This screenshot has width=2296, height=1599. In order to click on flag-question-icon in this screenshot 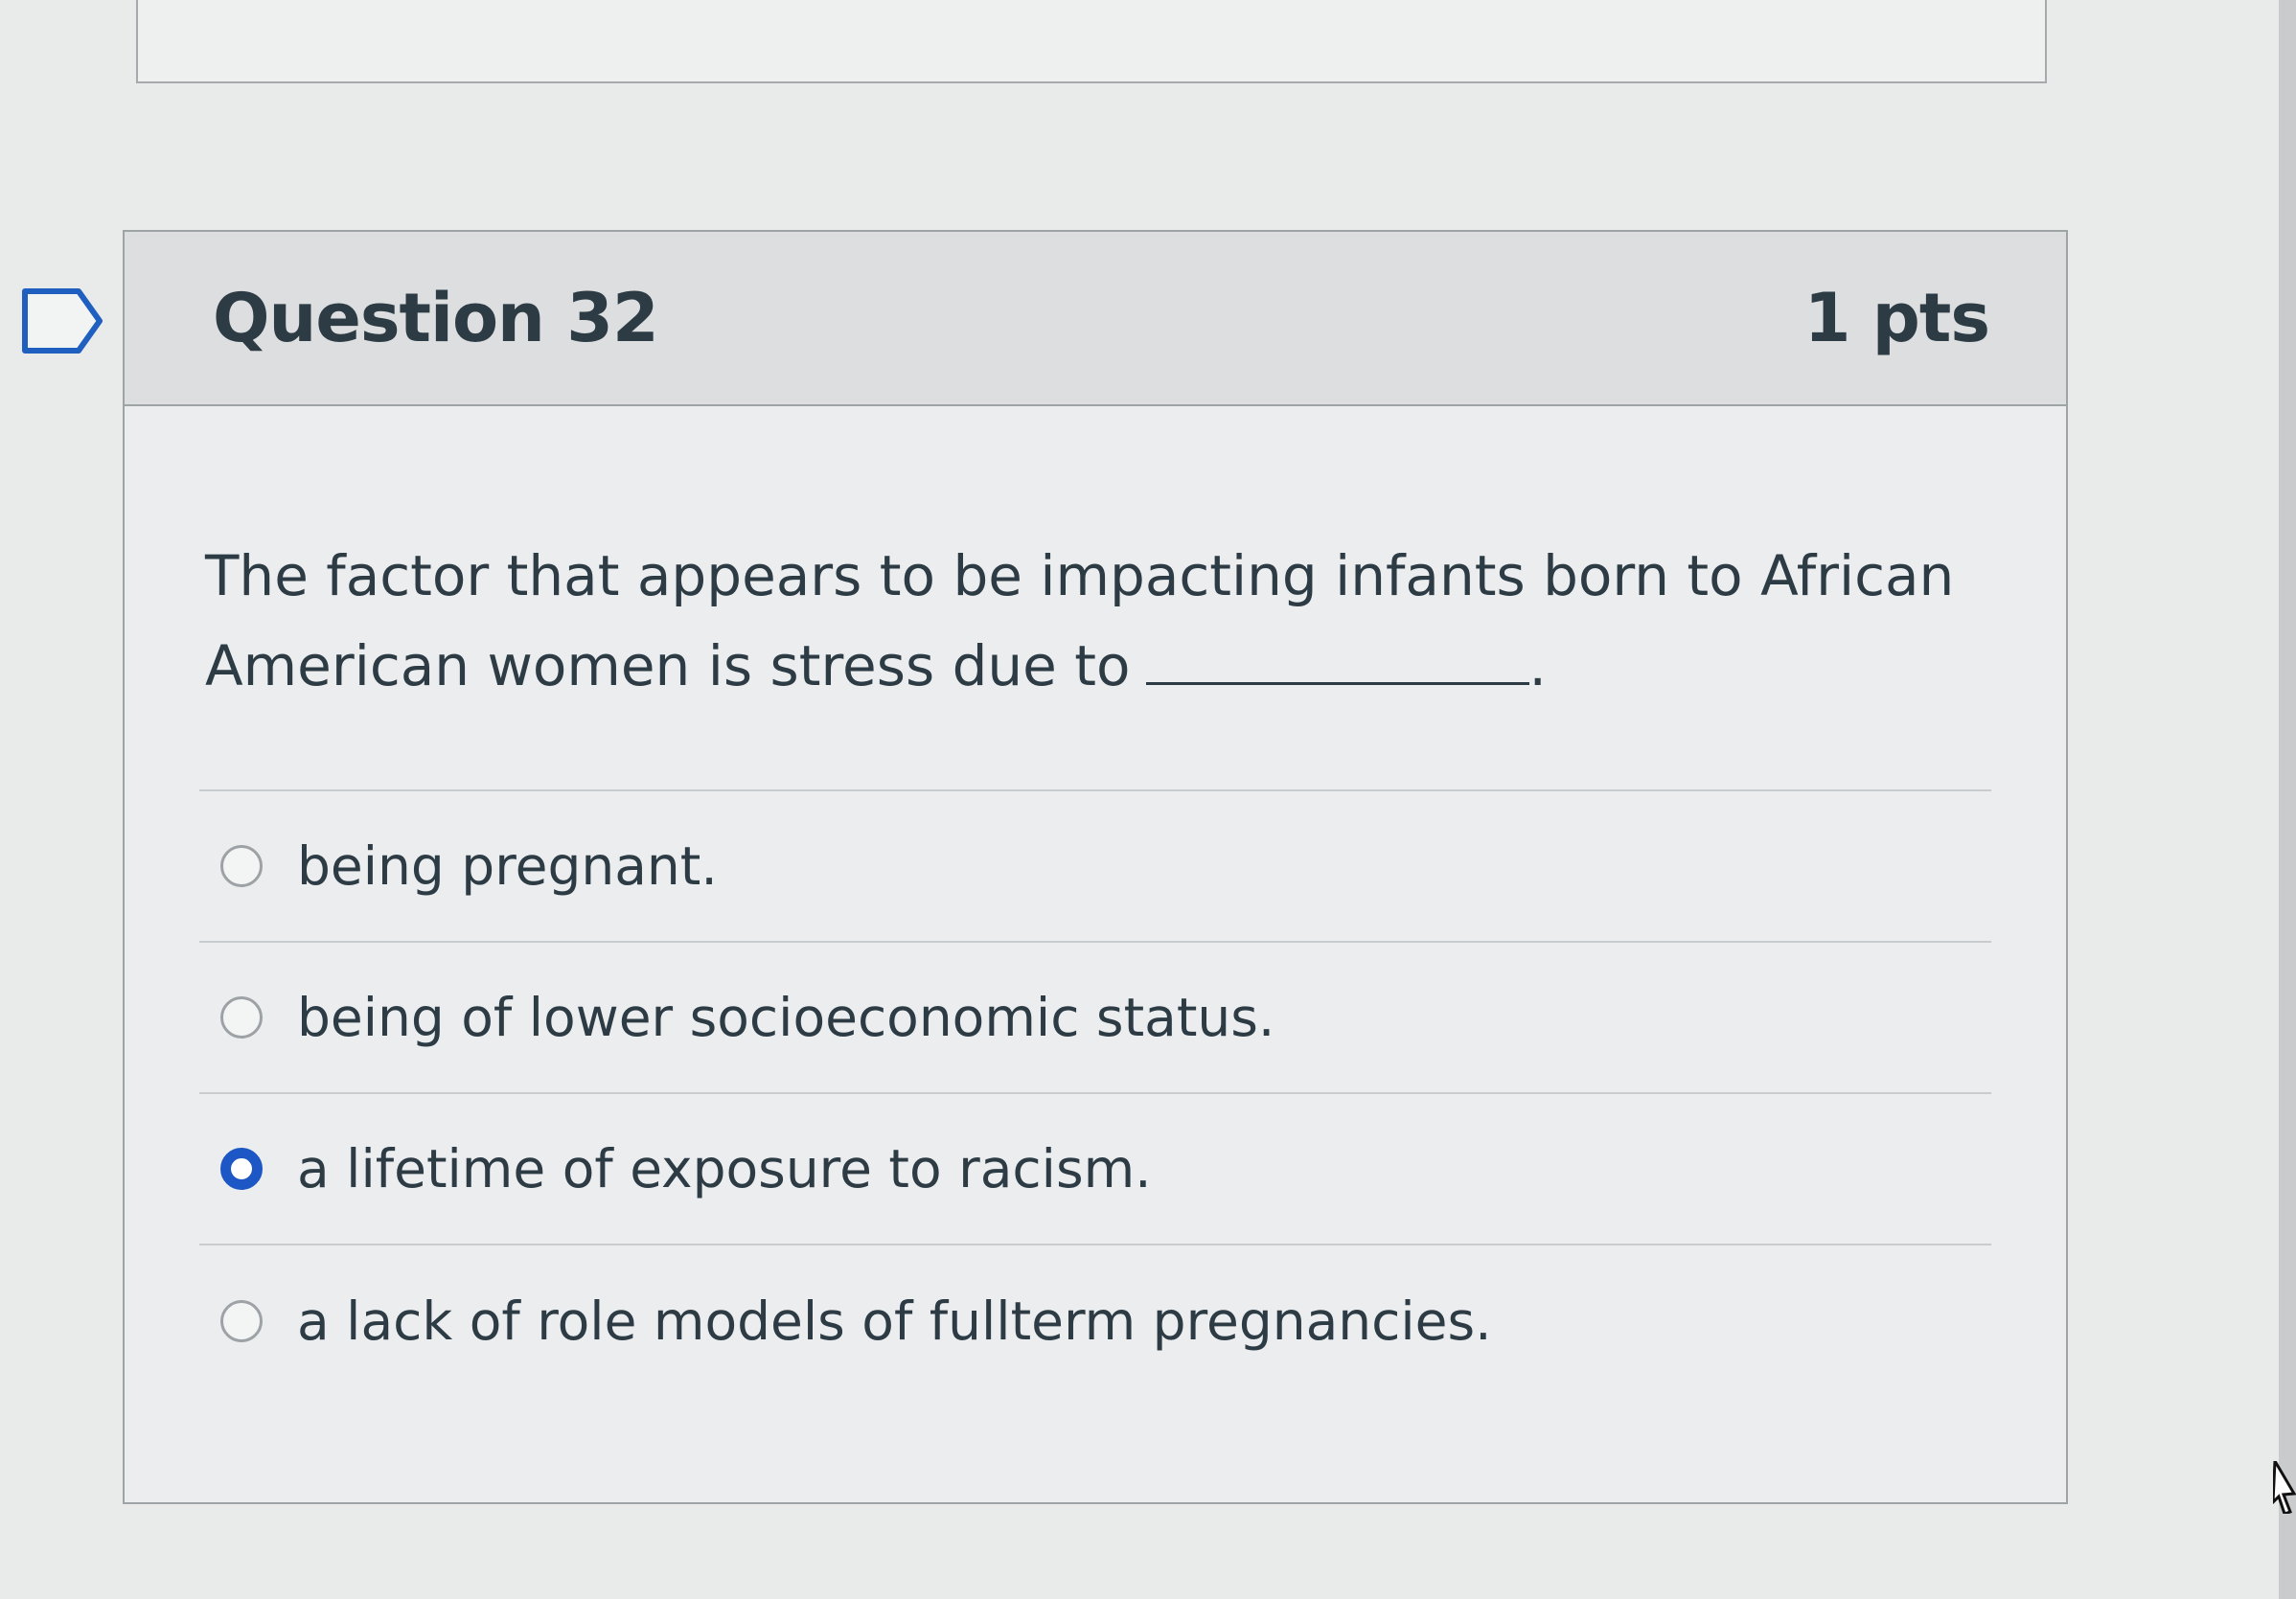, I will do `click(62, 321)`.